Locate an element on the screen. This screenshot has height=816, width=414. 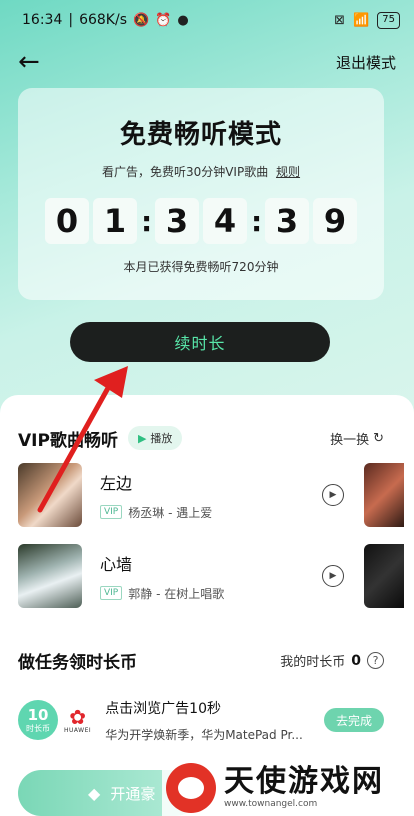
play-all-label: 播放 is located at coordinates (161, 438).